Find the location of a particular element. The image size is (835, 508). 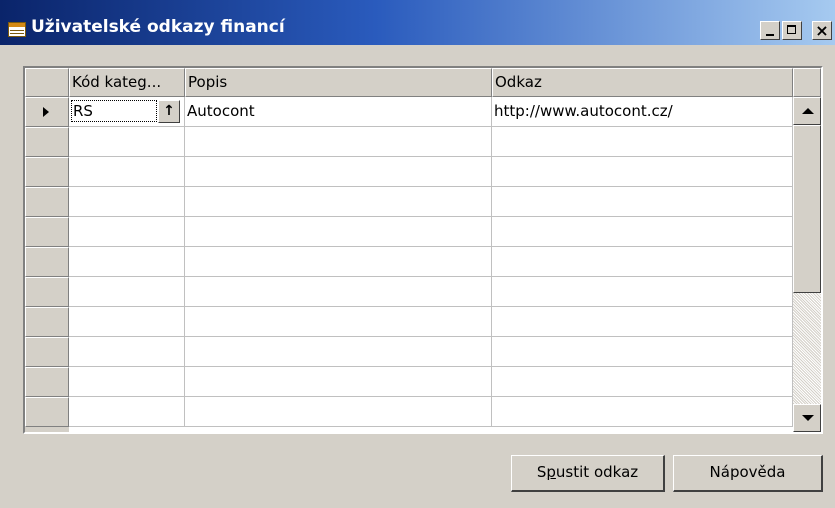

maximize-button is located at coordinates (792, 30).